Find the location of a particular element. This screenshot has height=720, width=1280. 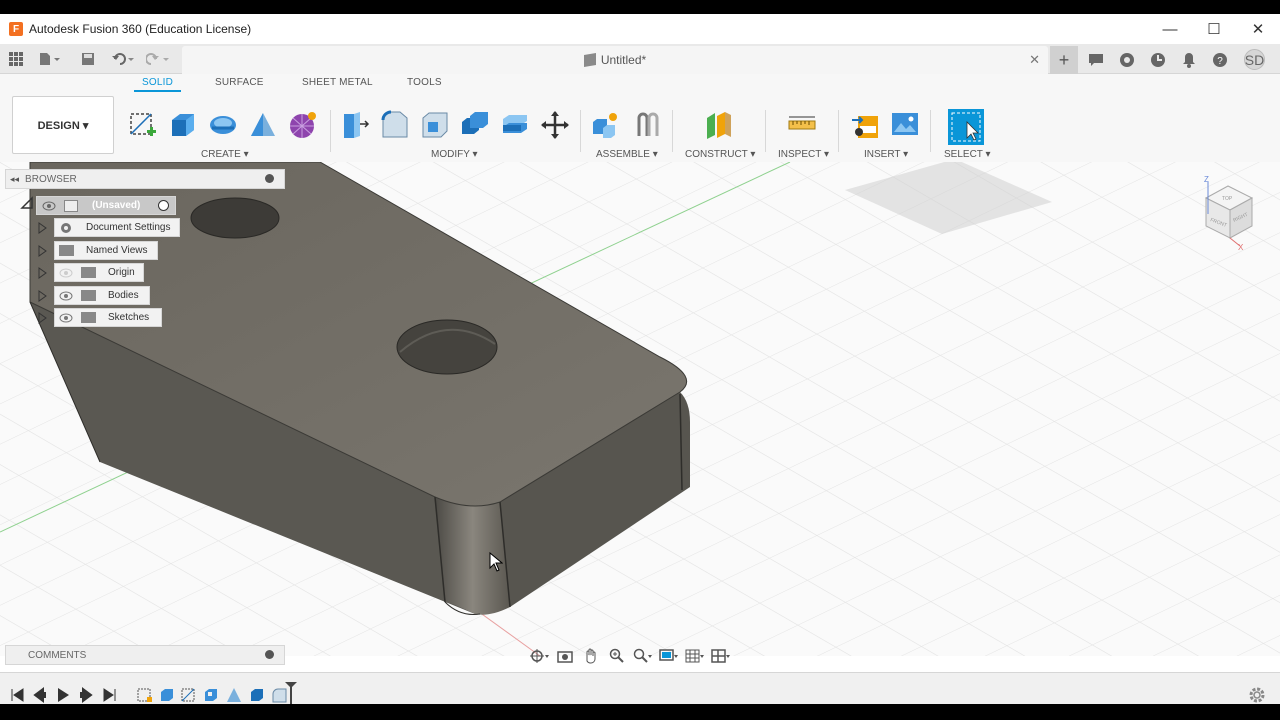

user-avatar: SD is located at coordinates (1254, 59).